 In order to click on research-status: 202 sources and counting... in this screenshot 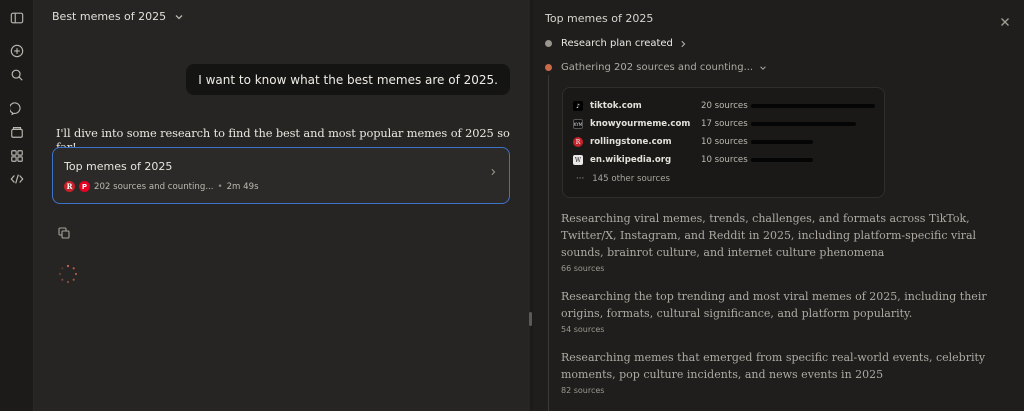, I will do `click(154, 186)`.